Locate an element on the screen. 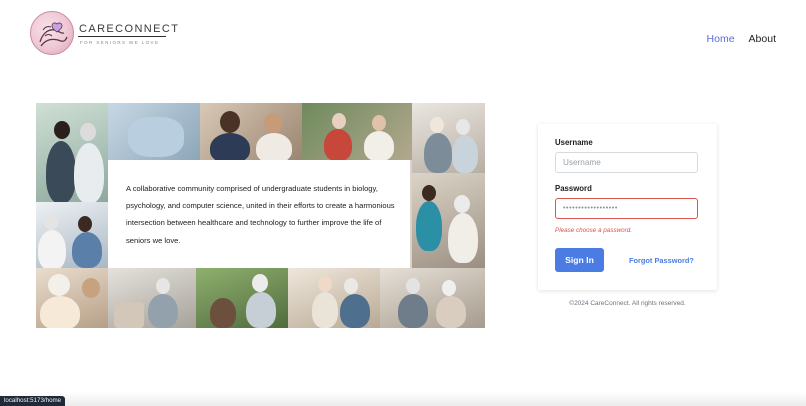 This screenshot has height=406, width=806. logo-tagline: FOR SENIORS WE LOVE is located at coordinates (120, 42).